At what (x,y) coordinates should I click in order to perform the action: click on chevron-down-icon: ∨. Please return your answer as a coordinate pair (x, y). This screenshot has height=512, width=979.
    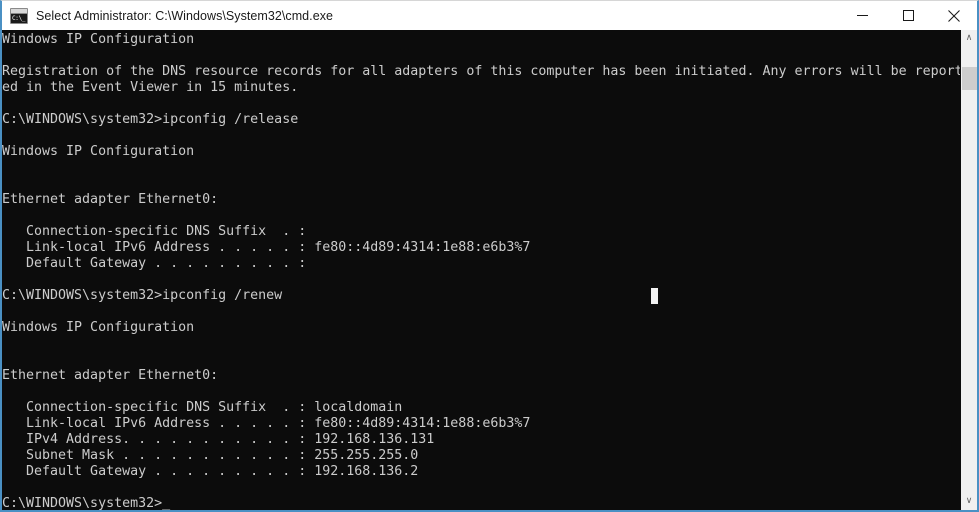
    Looking at the image, I should click on (969, 501).